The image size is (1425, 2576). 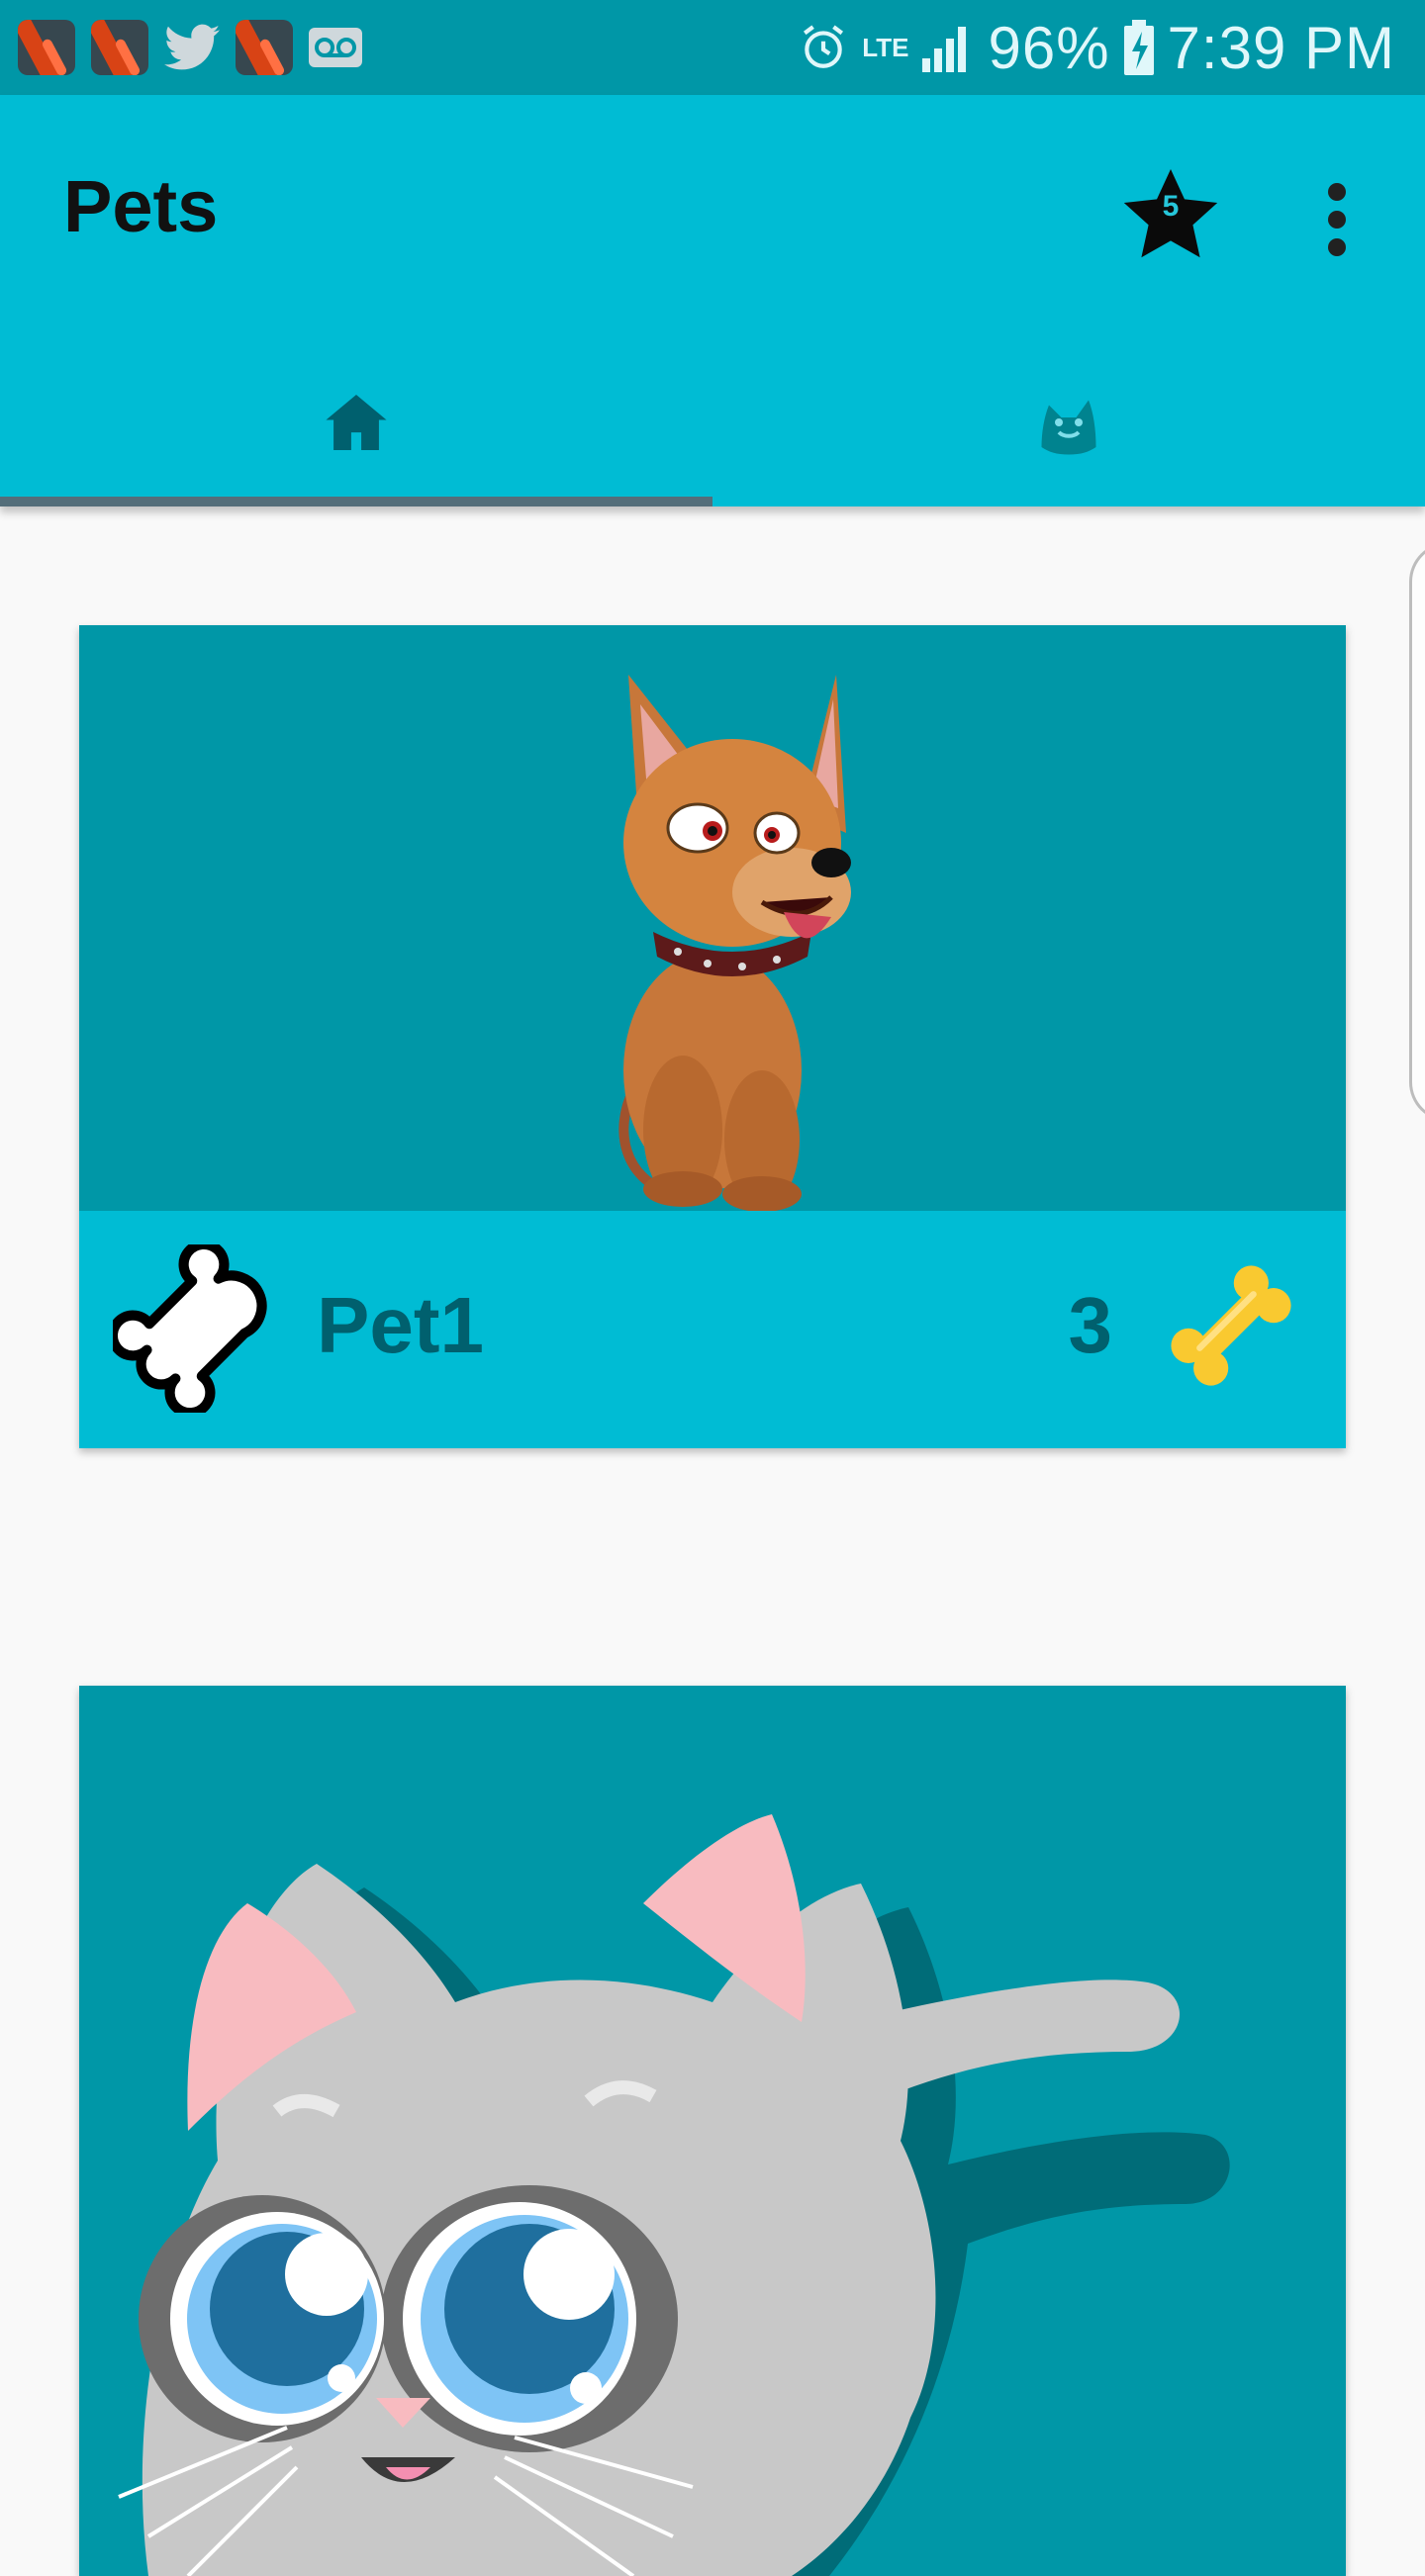 What do you see at coordinates (1171, 206) in the screenshot?
I see `star-count-badge: 5` at bounding box center [1171, 206].